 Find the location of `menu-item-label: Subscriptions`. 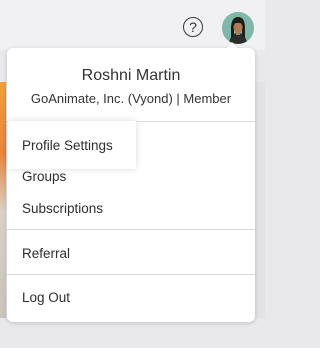

menu-item-label: Subscriptions is located at coordinates (63, 208).